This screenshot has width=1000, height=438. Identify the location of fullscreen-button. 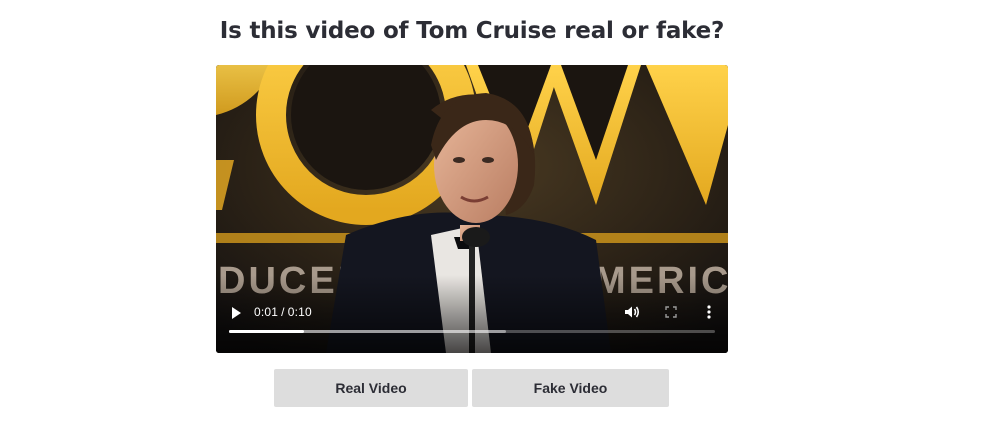
(671, 312).